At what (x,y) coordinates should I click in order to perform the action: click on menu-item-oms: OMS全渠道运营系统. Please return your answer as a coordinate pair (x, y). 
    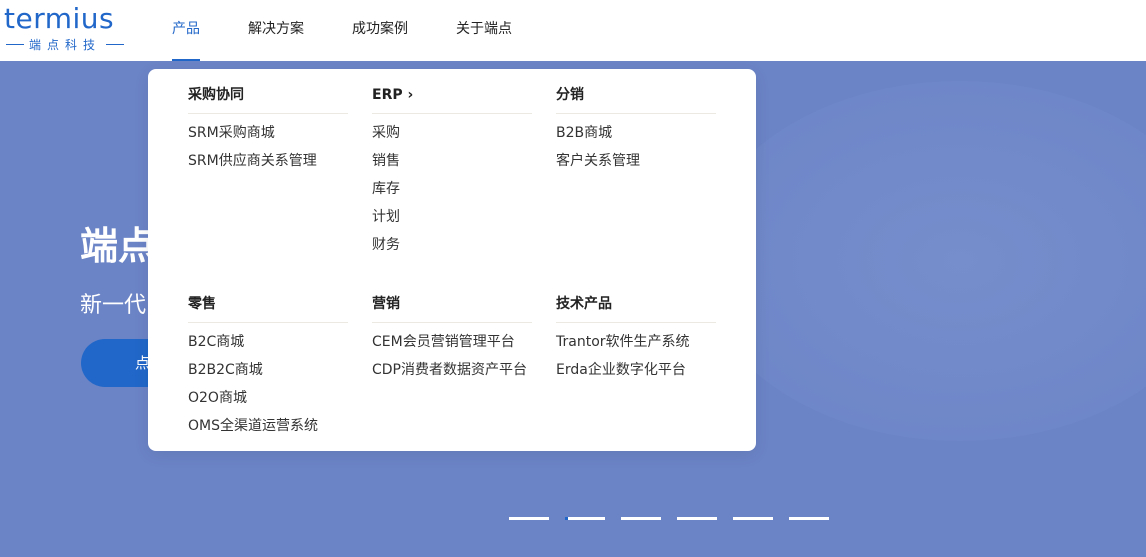
    Looking at the image, I should click on (268, 431).